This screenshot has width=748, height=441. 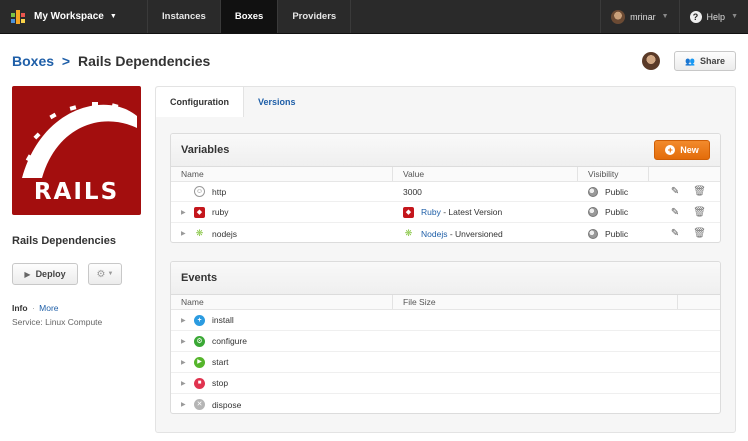 I want to click on event-name: configure, so click(x=229, y=341).